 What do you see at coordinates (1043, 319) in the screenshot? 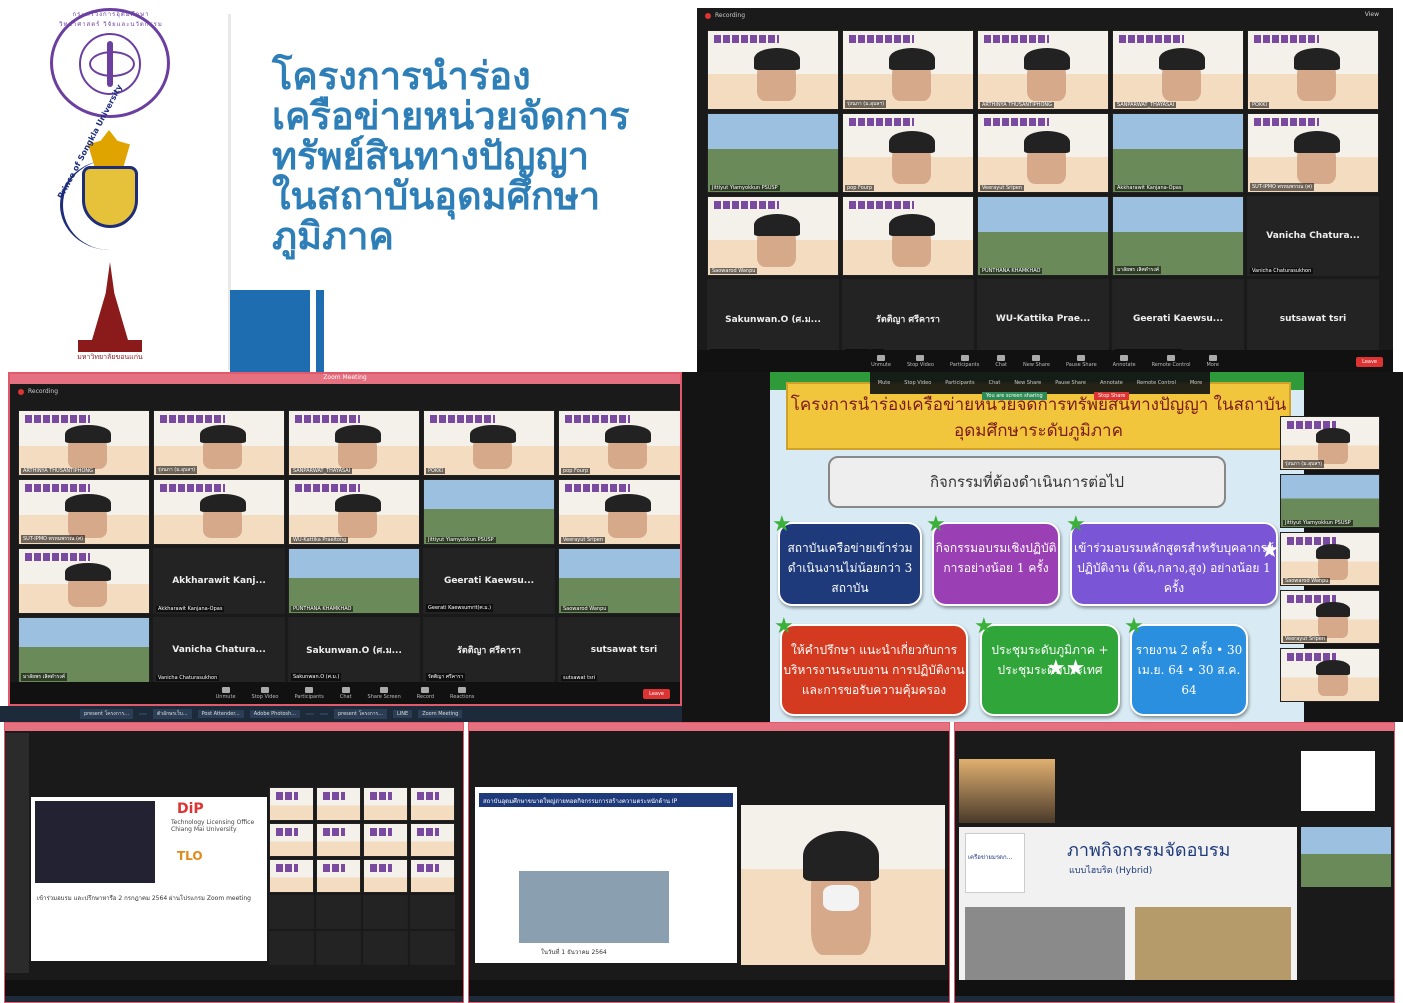
I see `video-tile: WU-Kattika Prae...WU-Kattika Praeitong` at bounding box center [1043, 319].